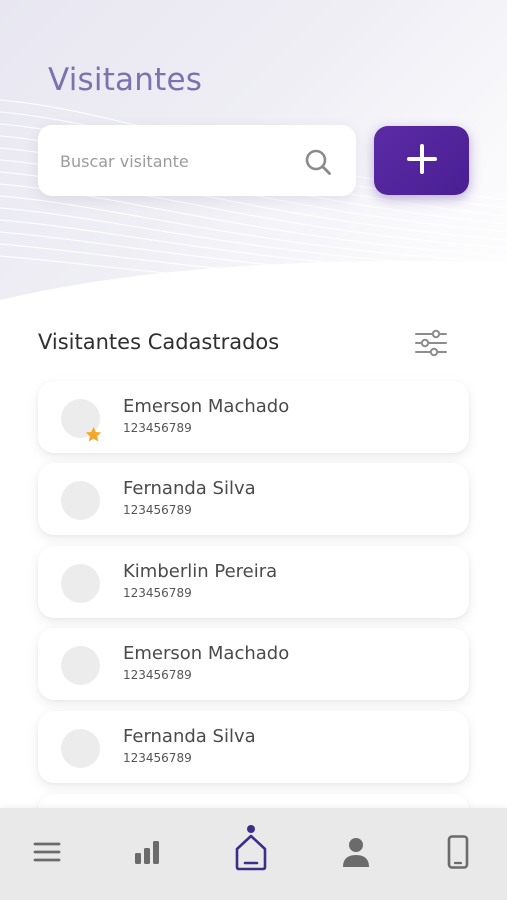 The height and width of the screenshot is (900, 507). What do you see at coordinates (318, 162) in the screenshot?
I see `search-icon` at bounding box center [318, 162].